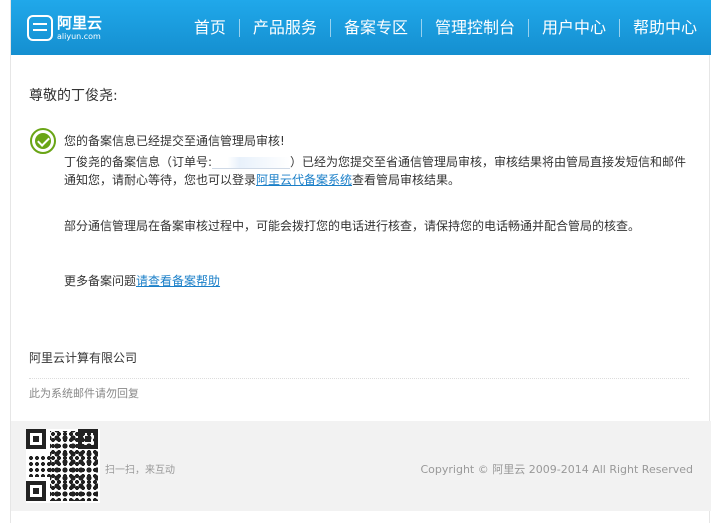 Image resolution: width=719 pixels, height=523 pixels. What do you see at coordinates (40, 28) in the screenshot?
I see `aliyun-logo-icon` at bounding box center [40, 28].